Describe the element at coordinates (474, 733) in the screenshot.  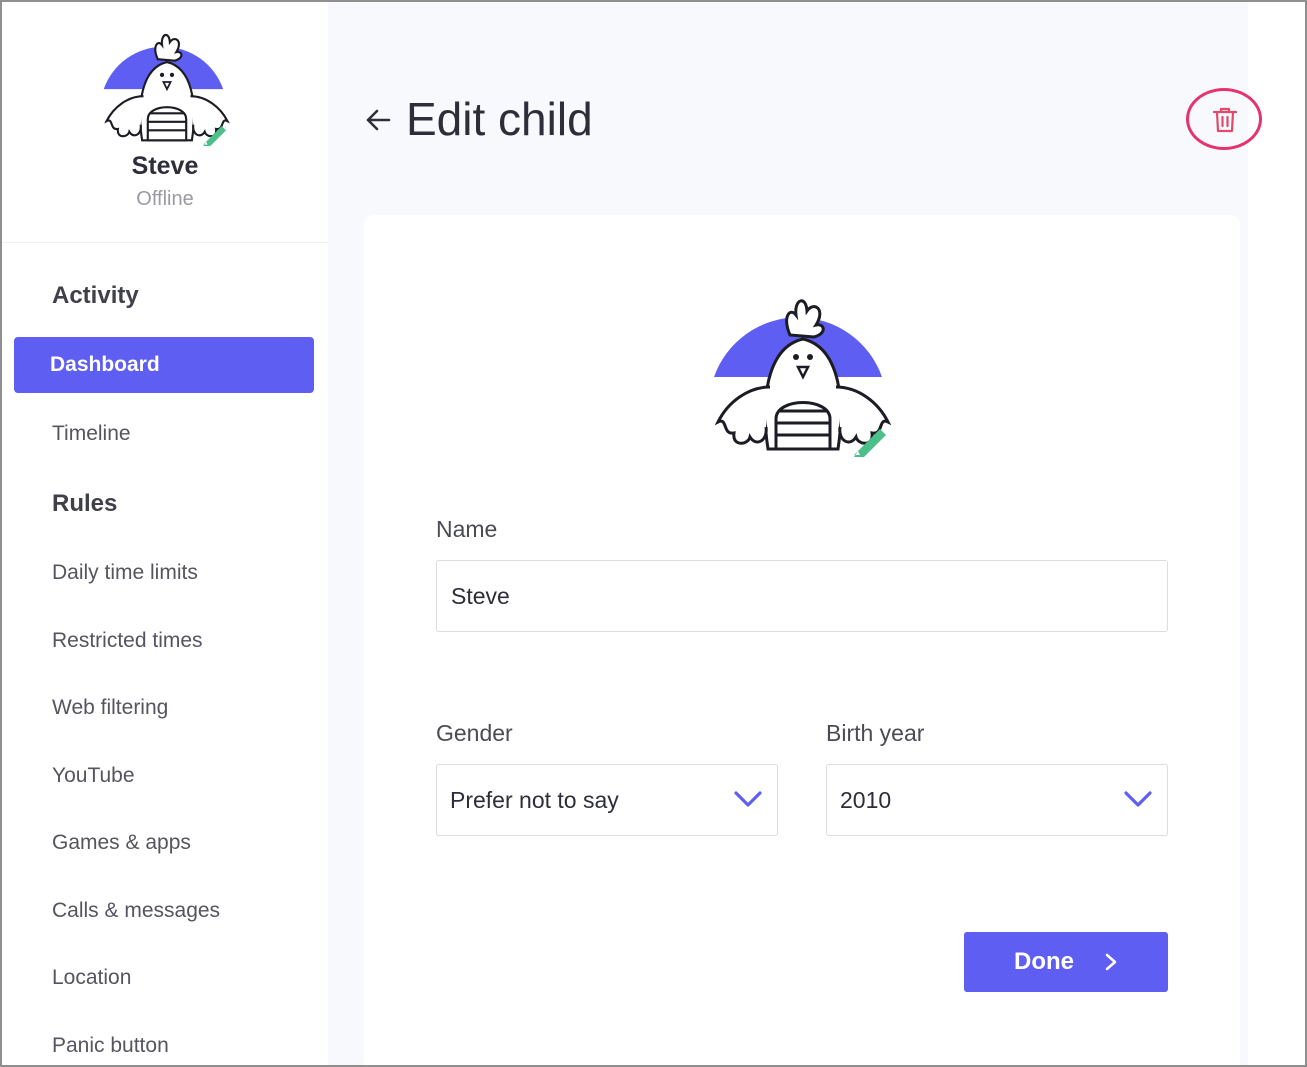
I see `gender-label: Gender` at that location.